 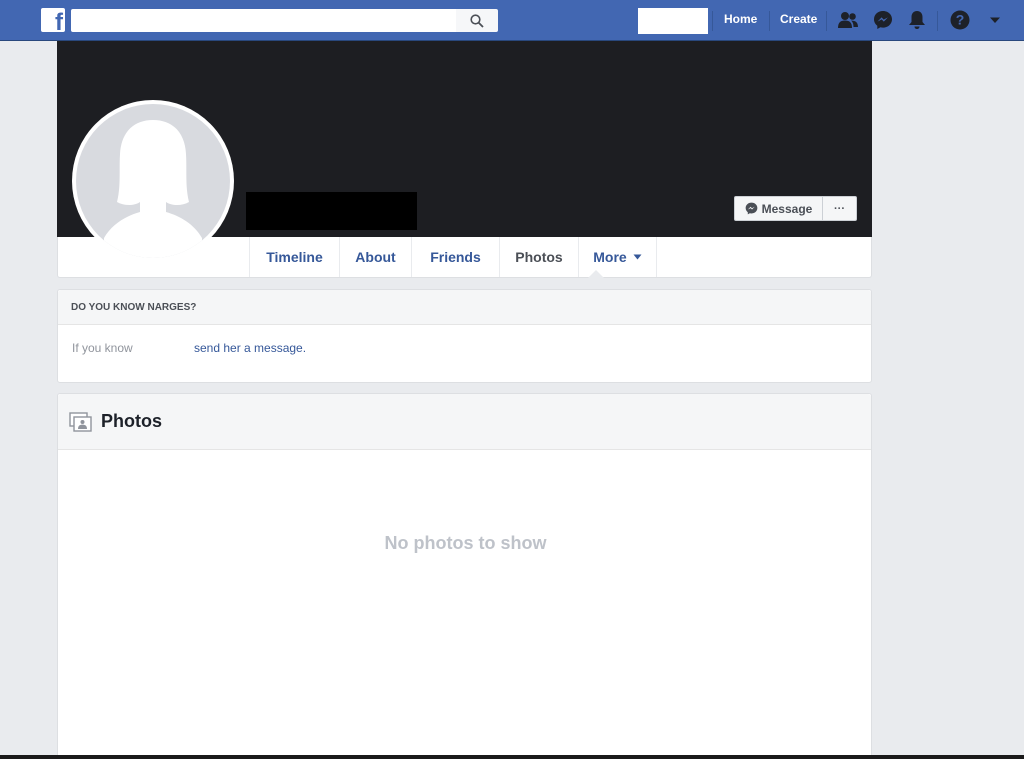 I want to click on account-menu-button, so click(x=995, y=20).